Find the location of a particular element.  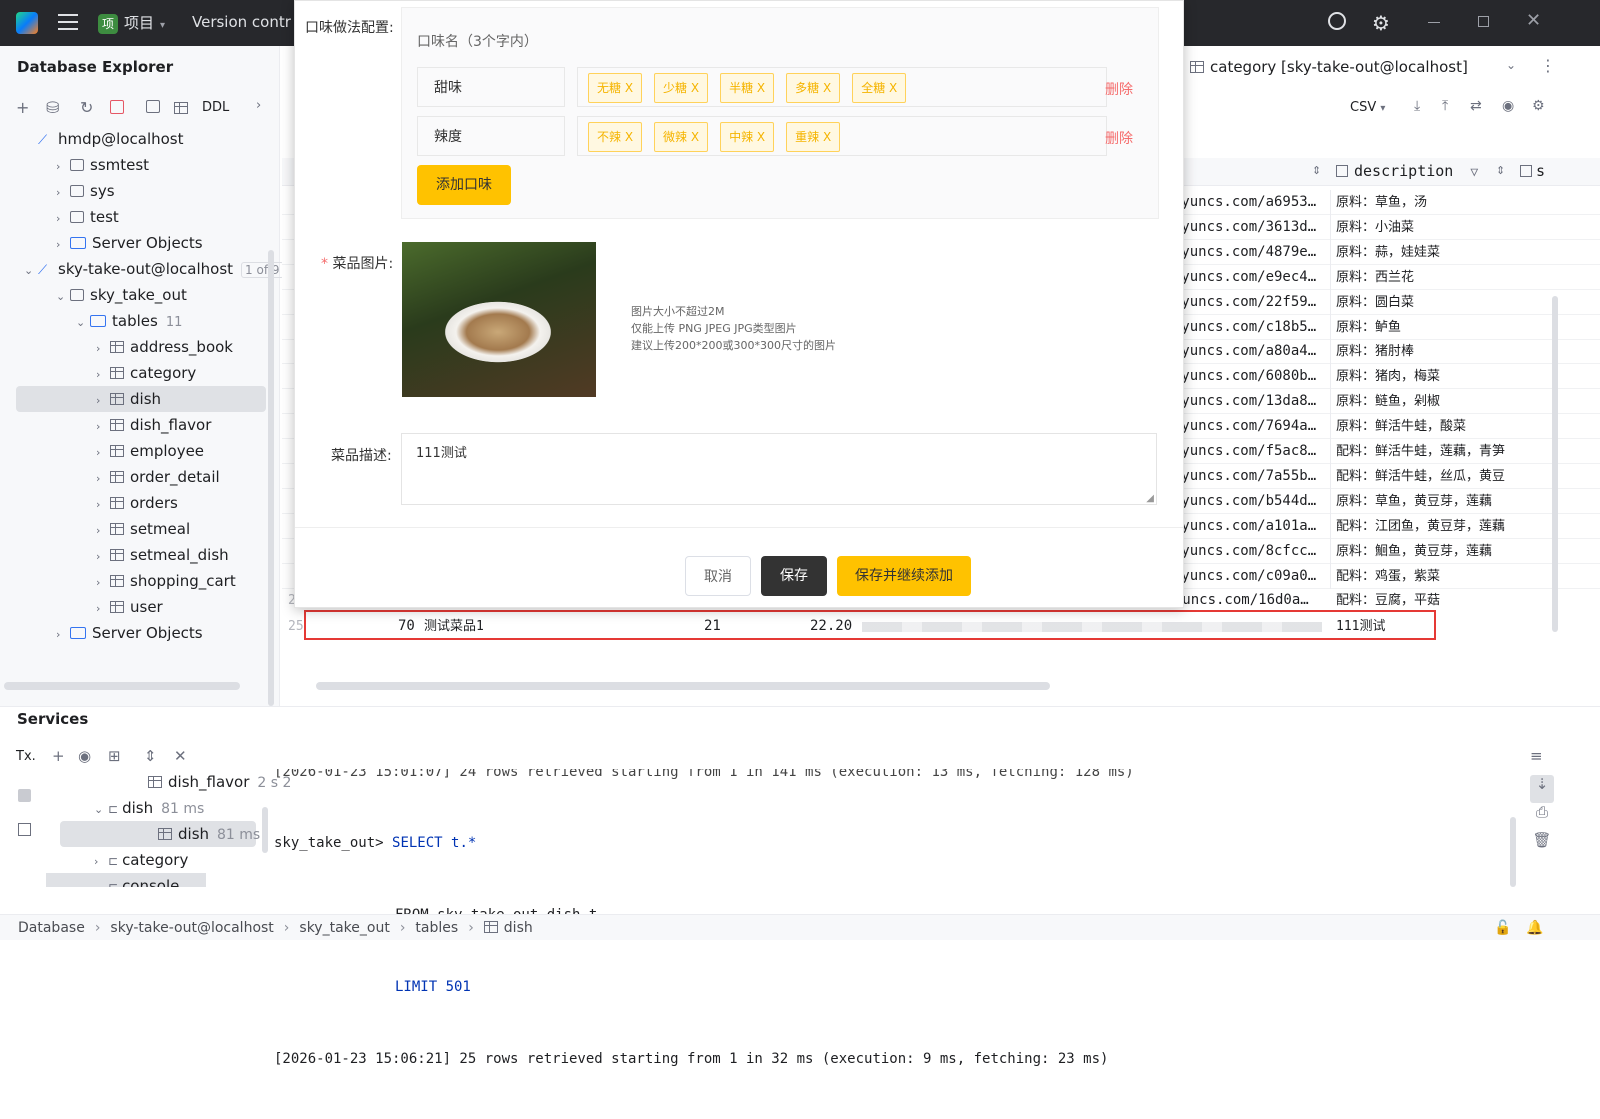

print-icon: ⎙ is located at coordinates (1542, 817).